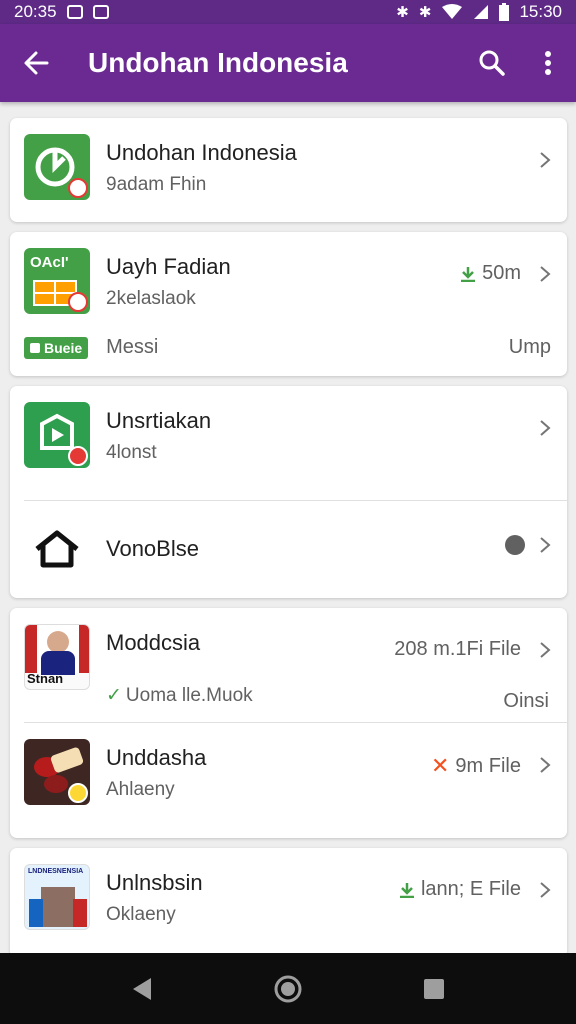 This screenshot has width=576, height=1024. What do you see at coordinates (189, 695) in the screenshot?
I see `item-subtitle-text: Uoma lle.Muok` at bounding box center [189, 695].